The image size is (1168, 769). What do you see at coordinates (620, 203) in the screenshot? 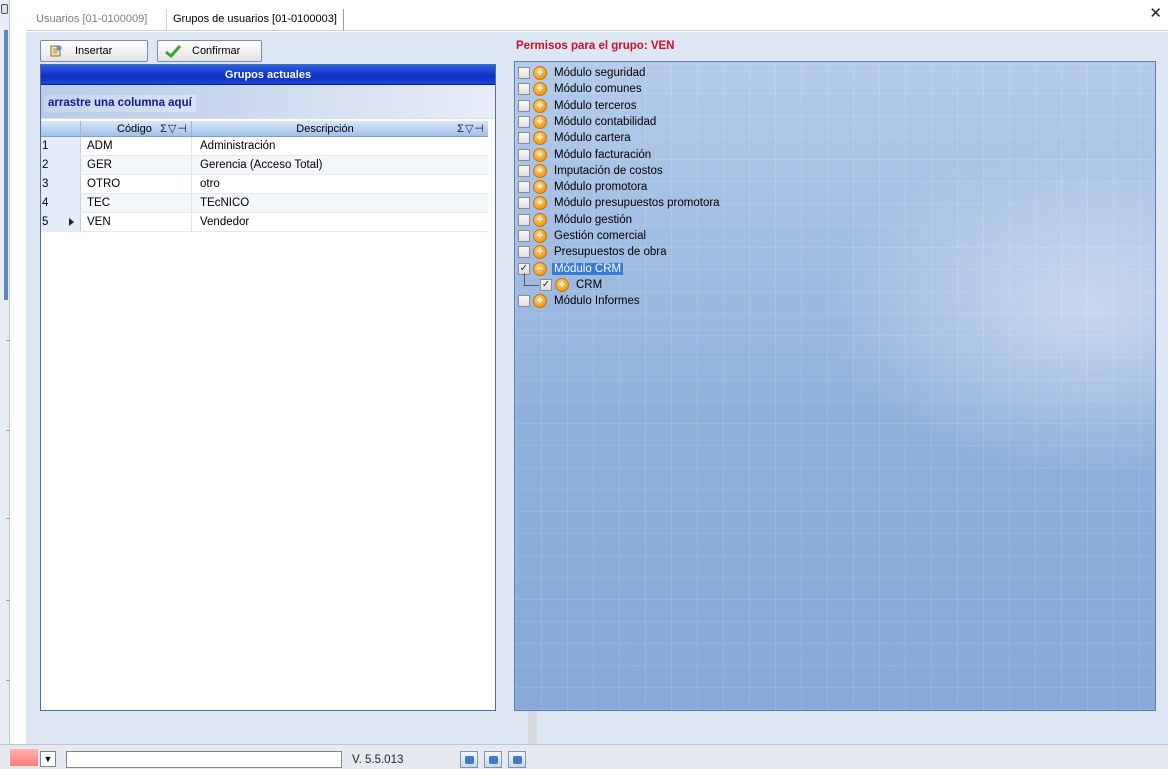
I see `tree-item: + Módulo presupuestos promotora` at bounding box center [620, 203].